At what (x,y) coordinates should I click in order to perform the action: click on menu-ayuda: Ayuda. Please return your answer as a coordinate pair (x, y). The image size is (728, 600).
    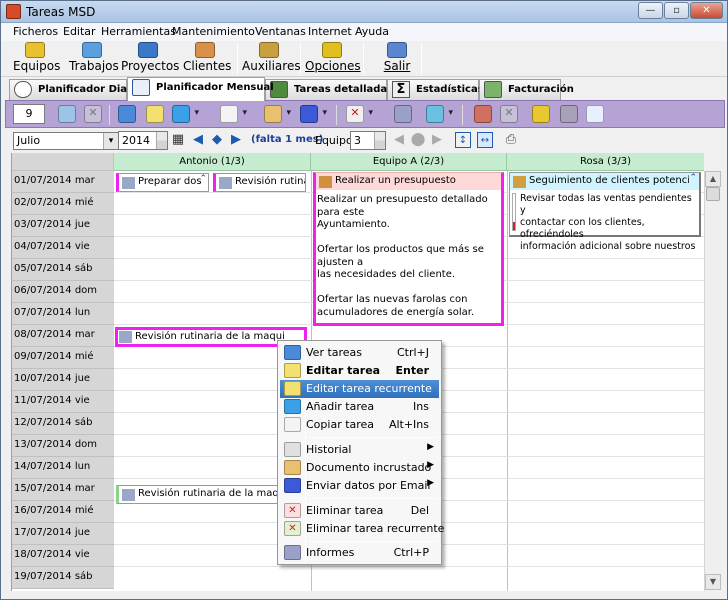
    Looking at the image, I should click on (372, 31).